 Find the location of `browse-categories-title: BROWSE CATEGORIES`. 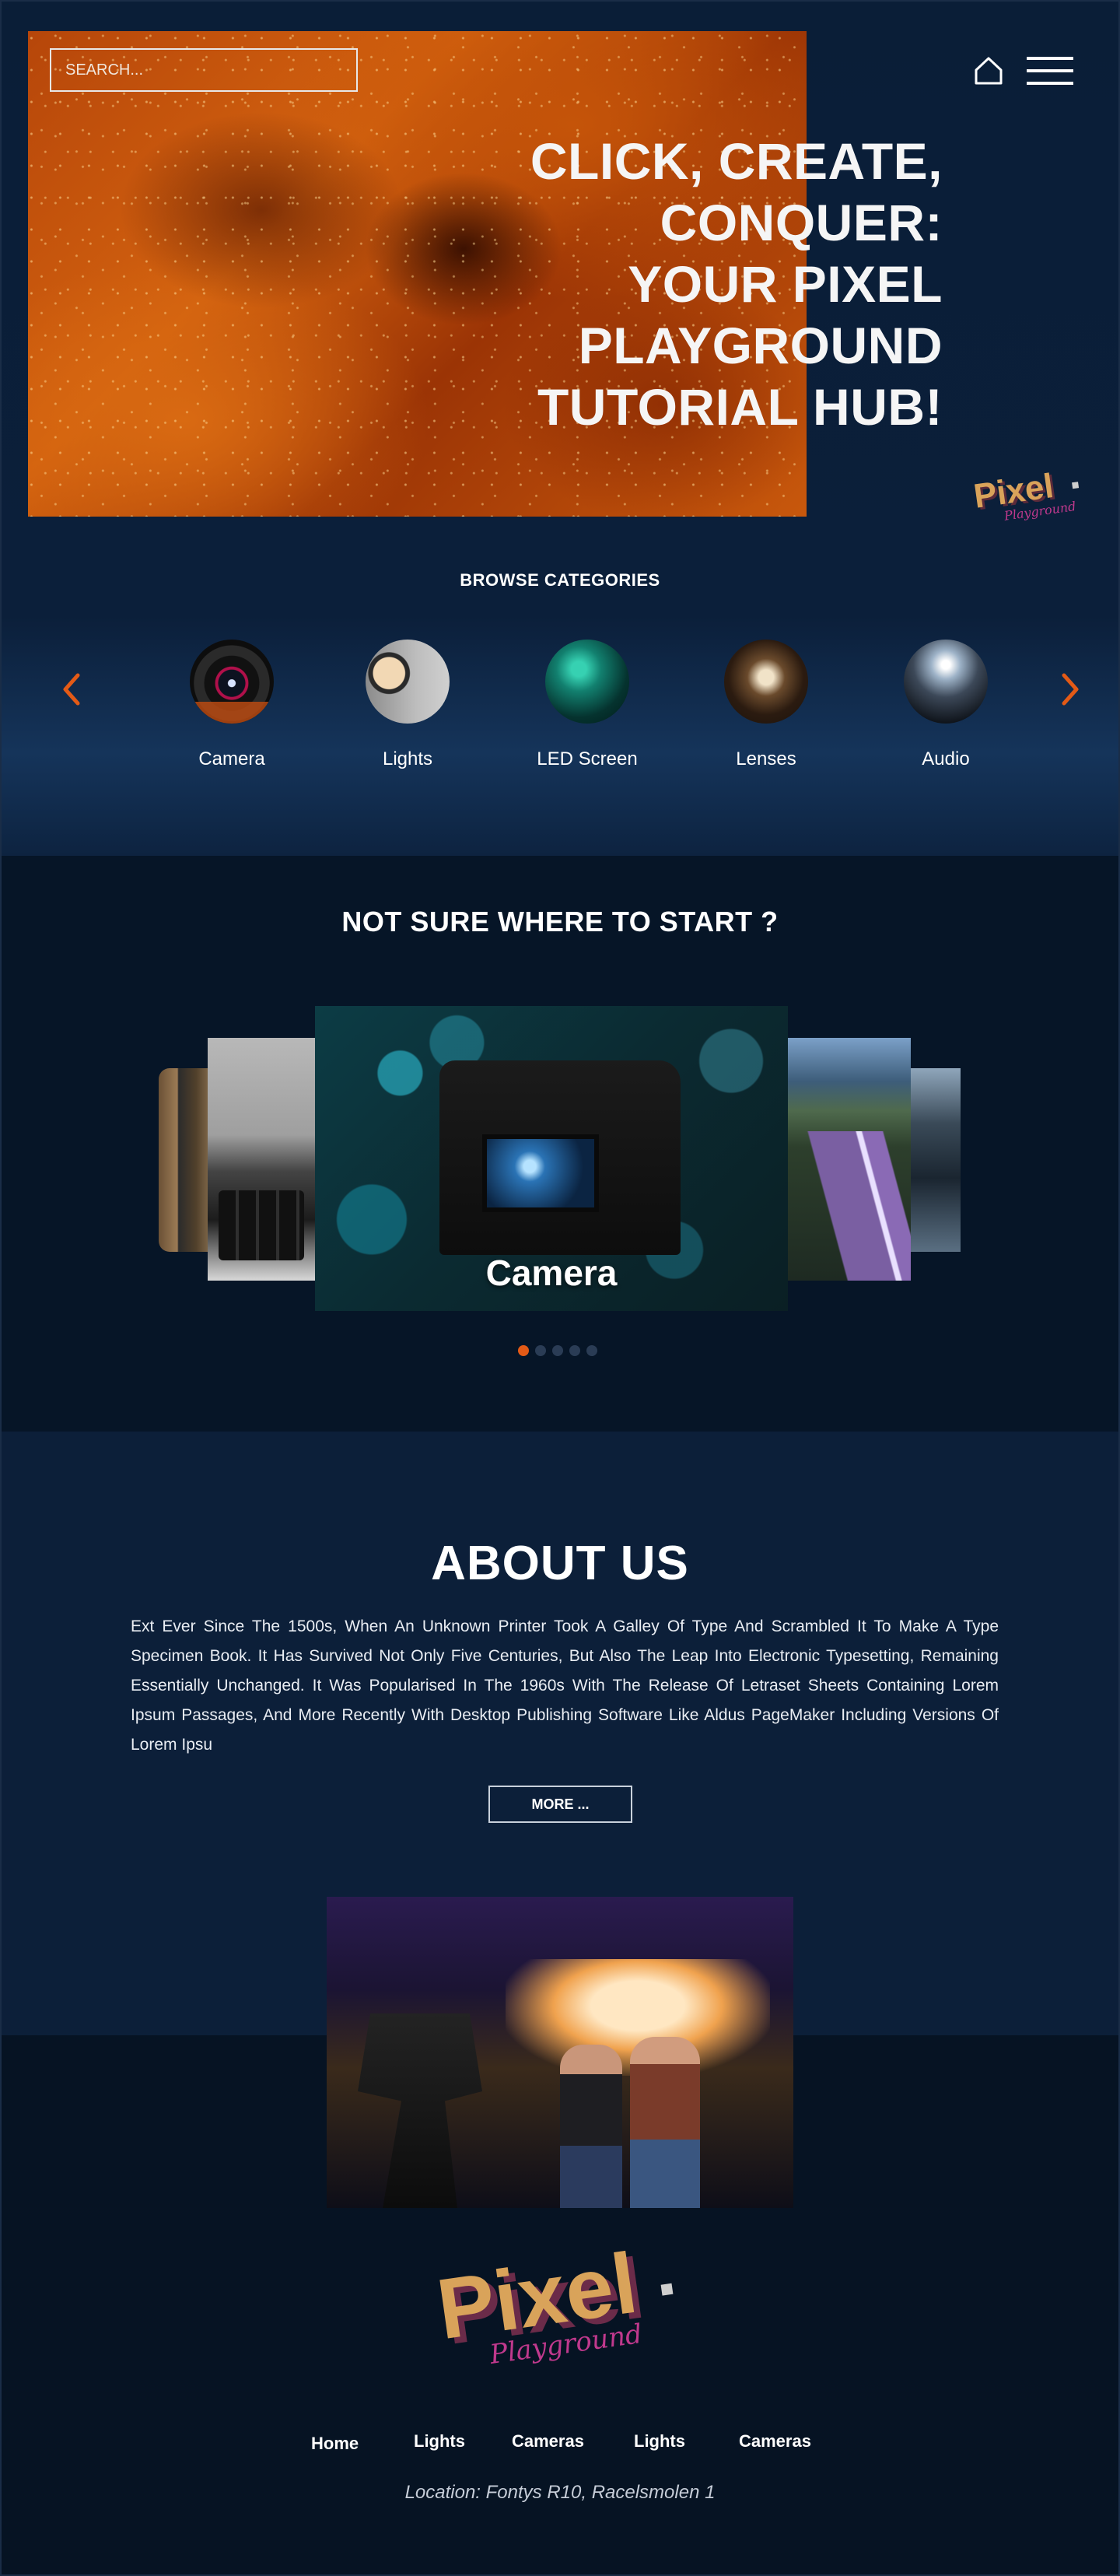

browse-categories-title: BROWSE CATEGORIES is located at coordinates (560, 580).